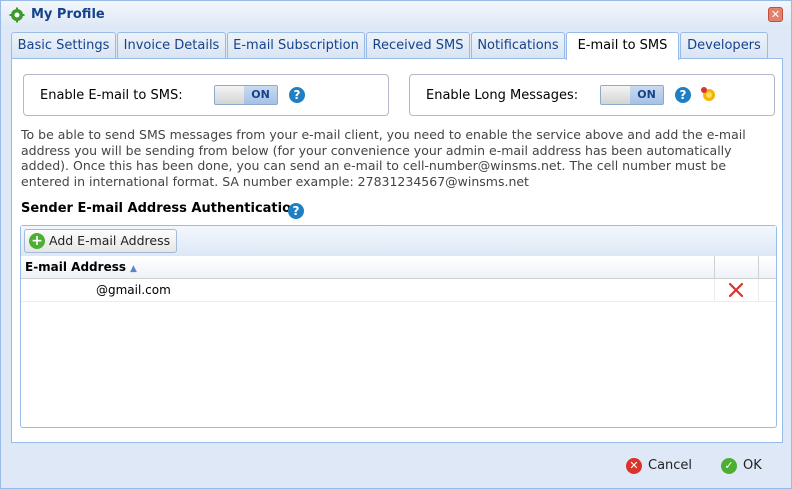  I want to click on close-icon: ✕, so click(775, 14).